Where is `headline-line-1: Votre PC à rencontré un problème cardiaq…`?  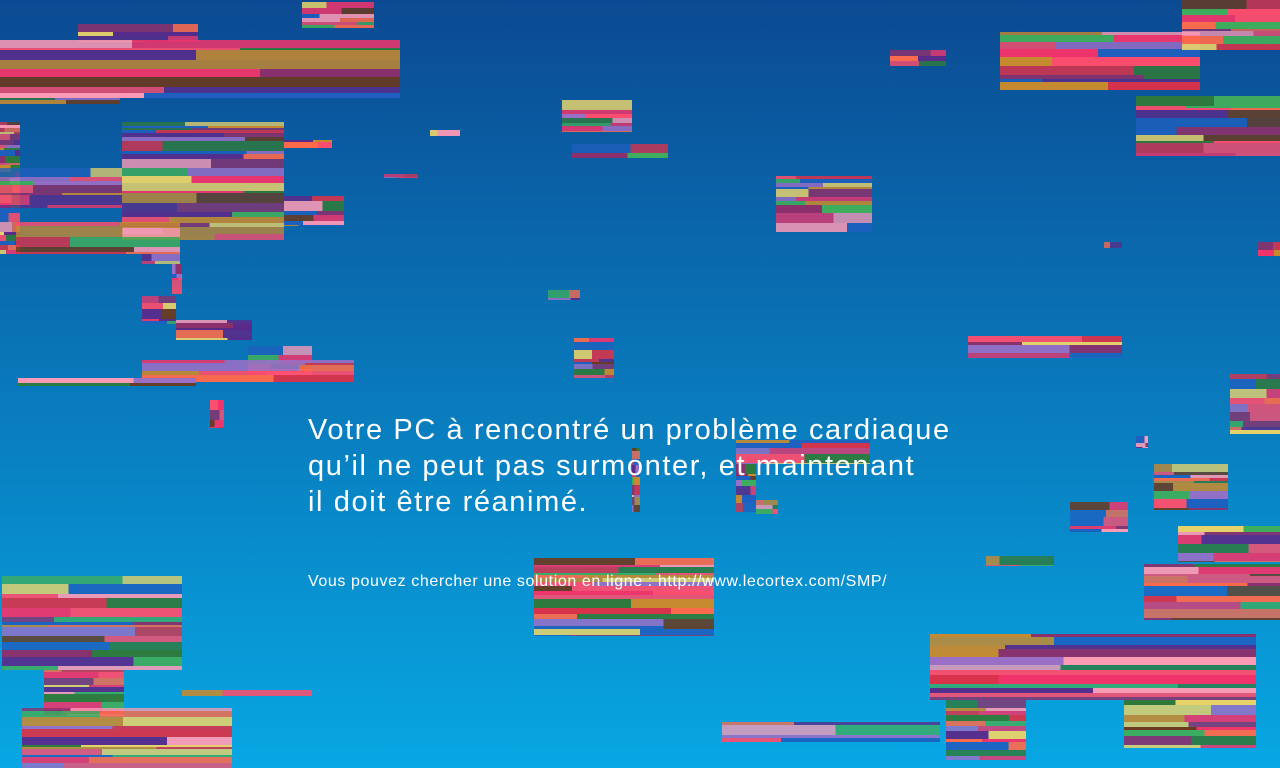 headline-line-1: Votre PC à rencontré un problème cardiaq… is located at coordinates (629, 430).